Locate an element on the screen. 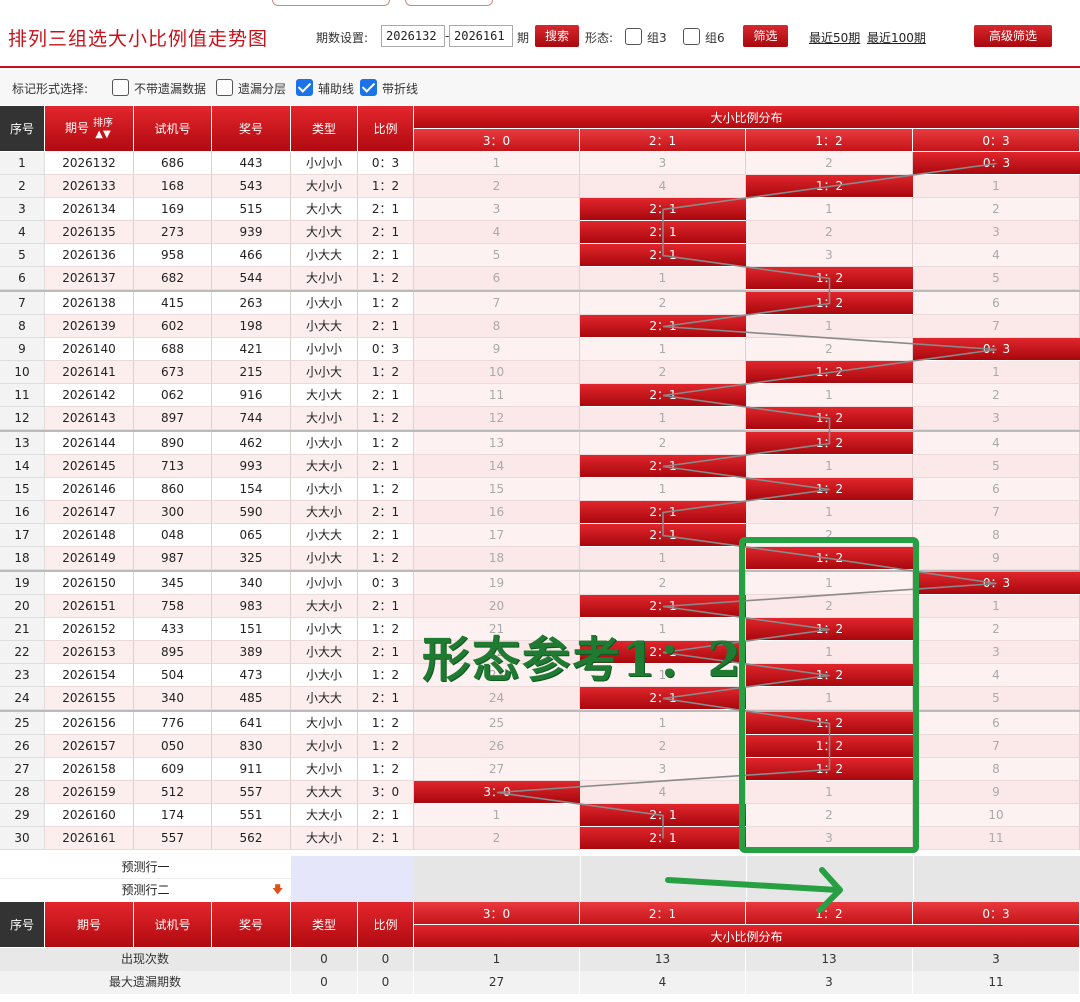  highlight-box is located at coordinates (829, 695).